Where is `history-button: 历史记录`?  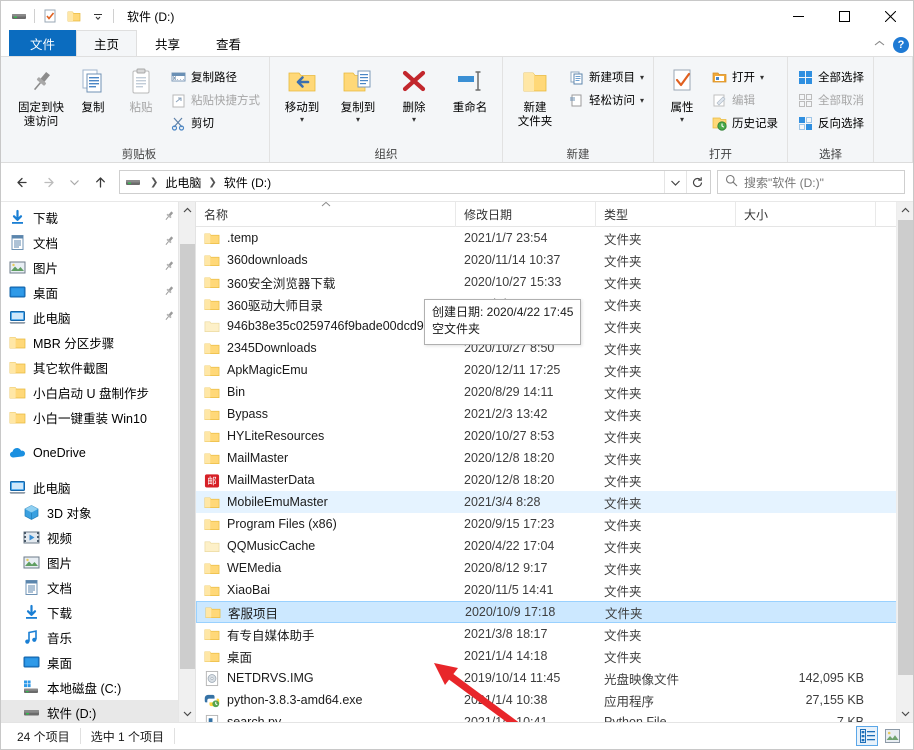 history-button: 历史记录 is located at coordinates (744, 123).